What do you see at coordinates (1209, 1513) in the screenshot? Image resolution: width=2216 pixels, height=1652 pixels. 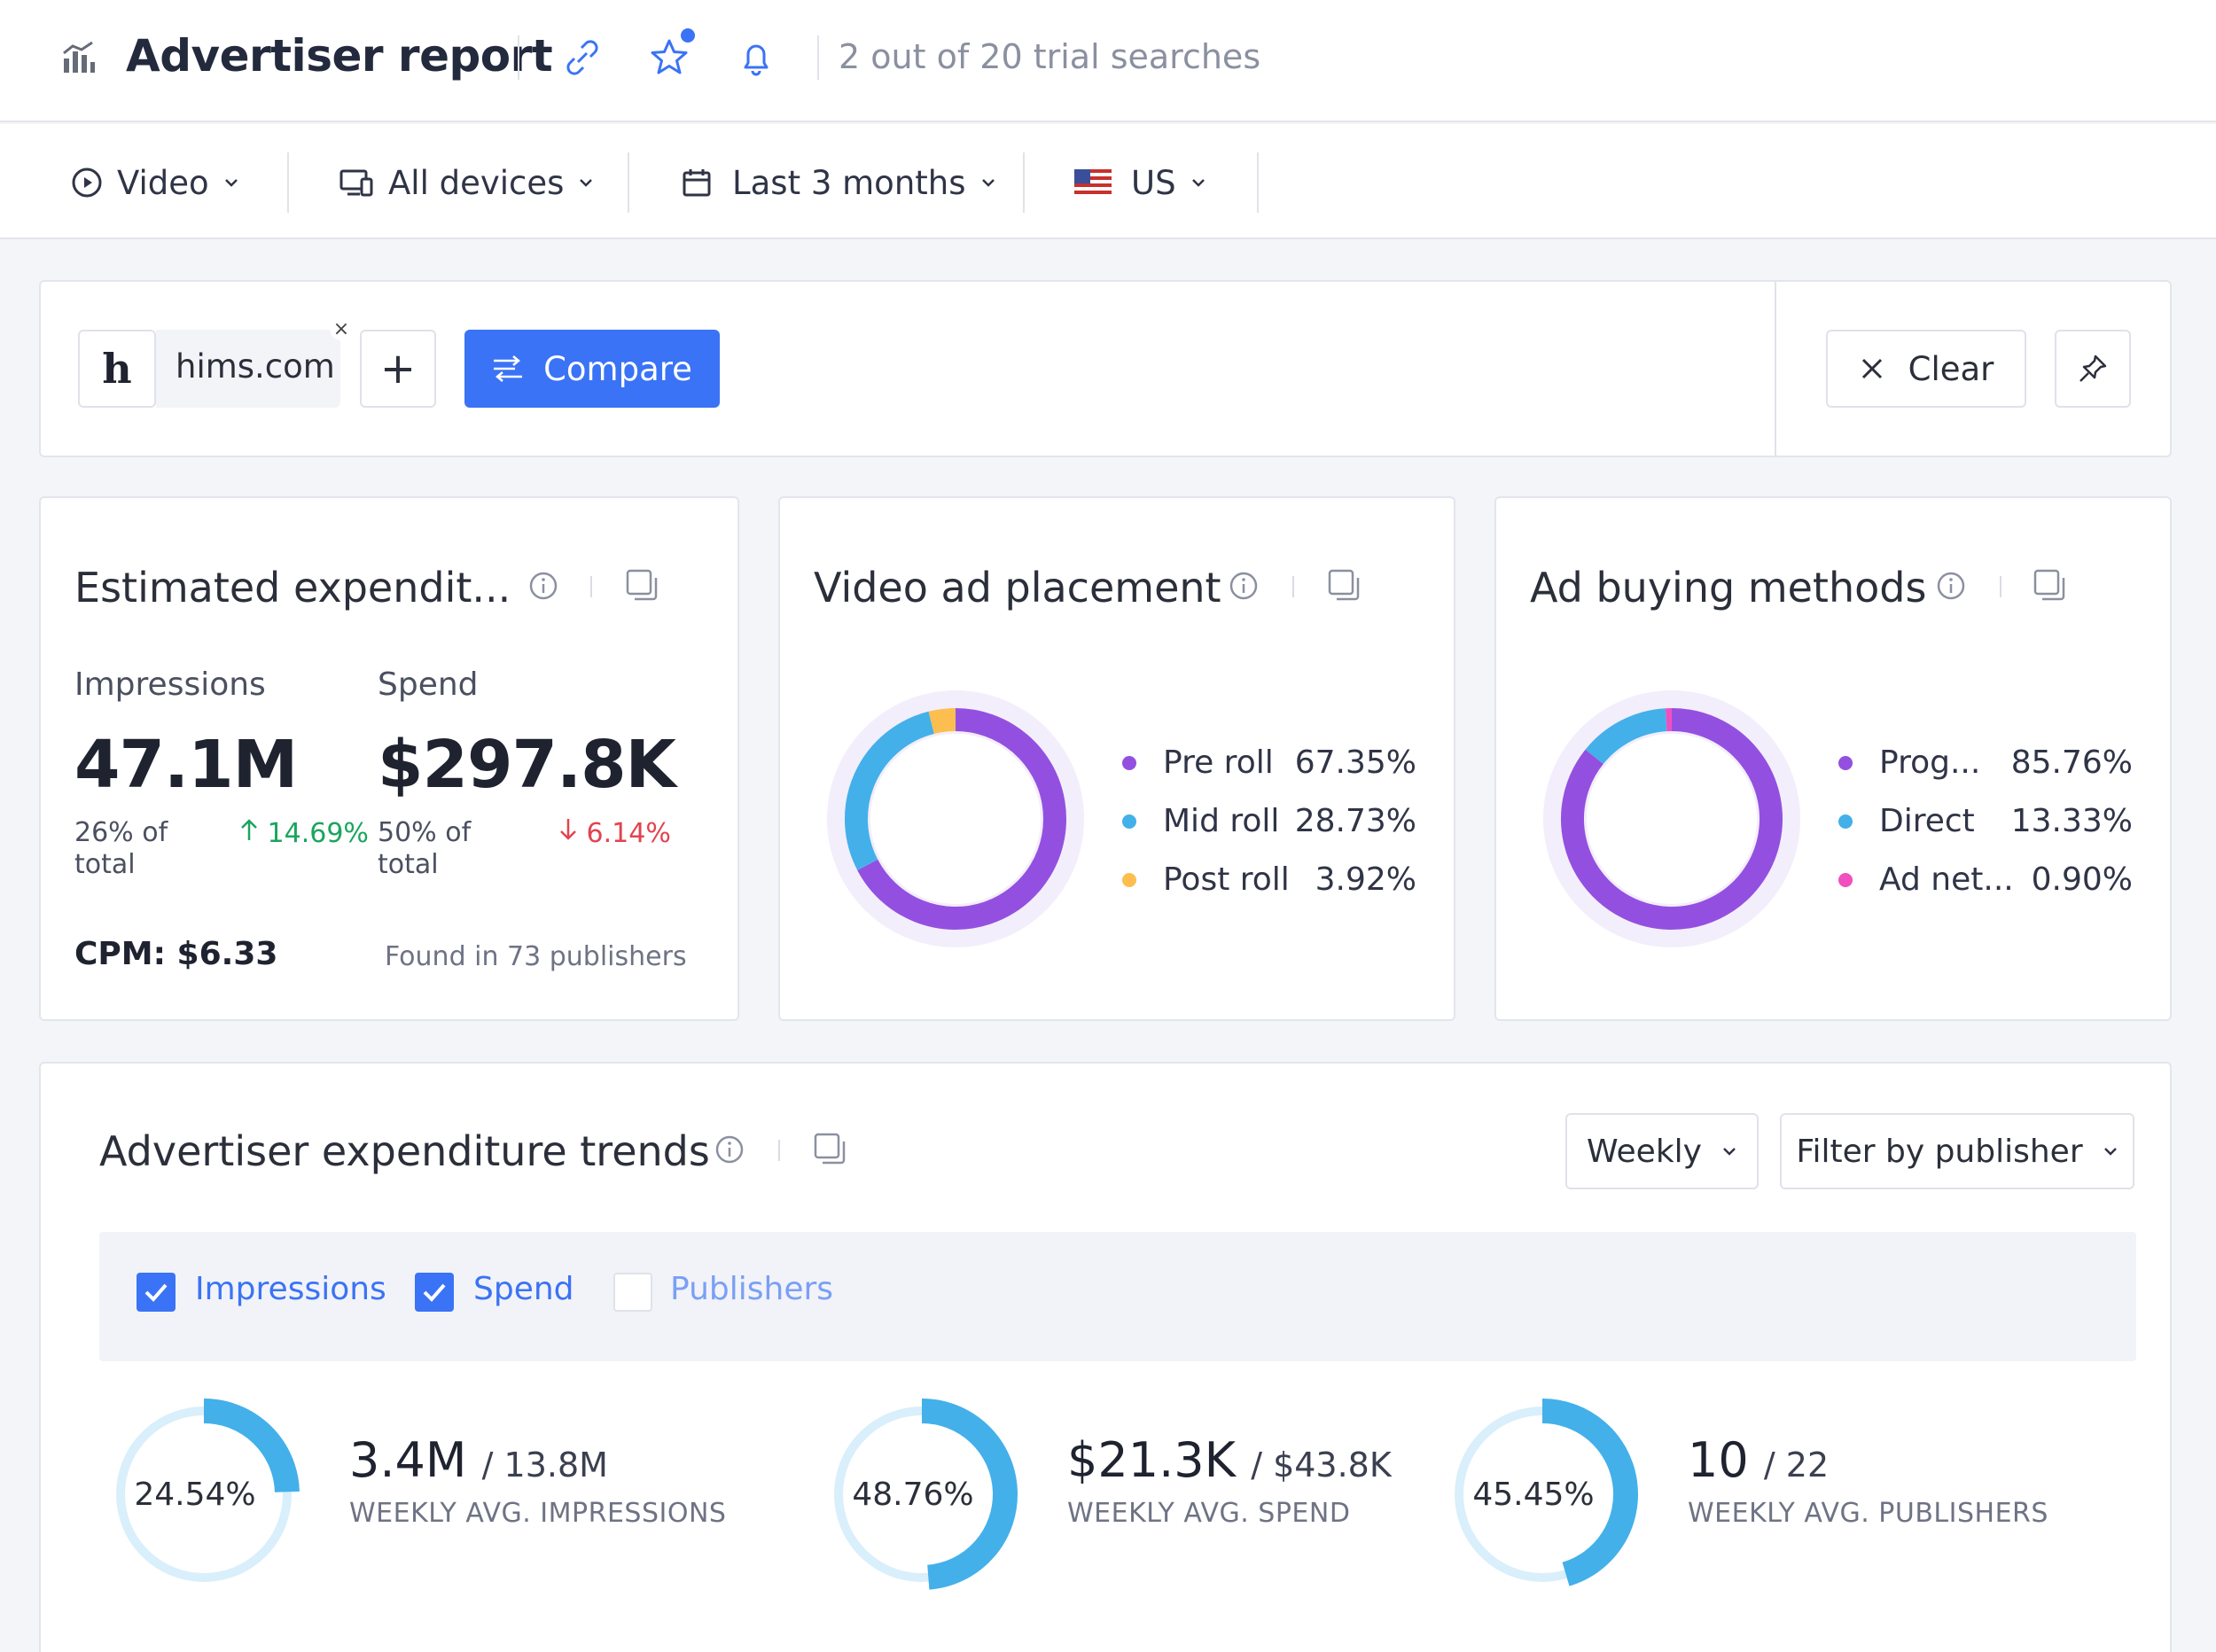 I see `spend-kpi-label: WEEKLY AVG. SPEND` at bounding box center [1209, 1513].